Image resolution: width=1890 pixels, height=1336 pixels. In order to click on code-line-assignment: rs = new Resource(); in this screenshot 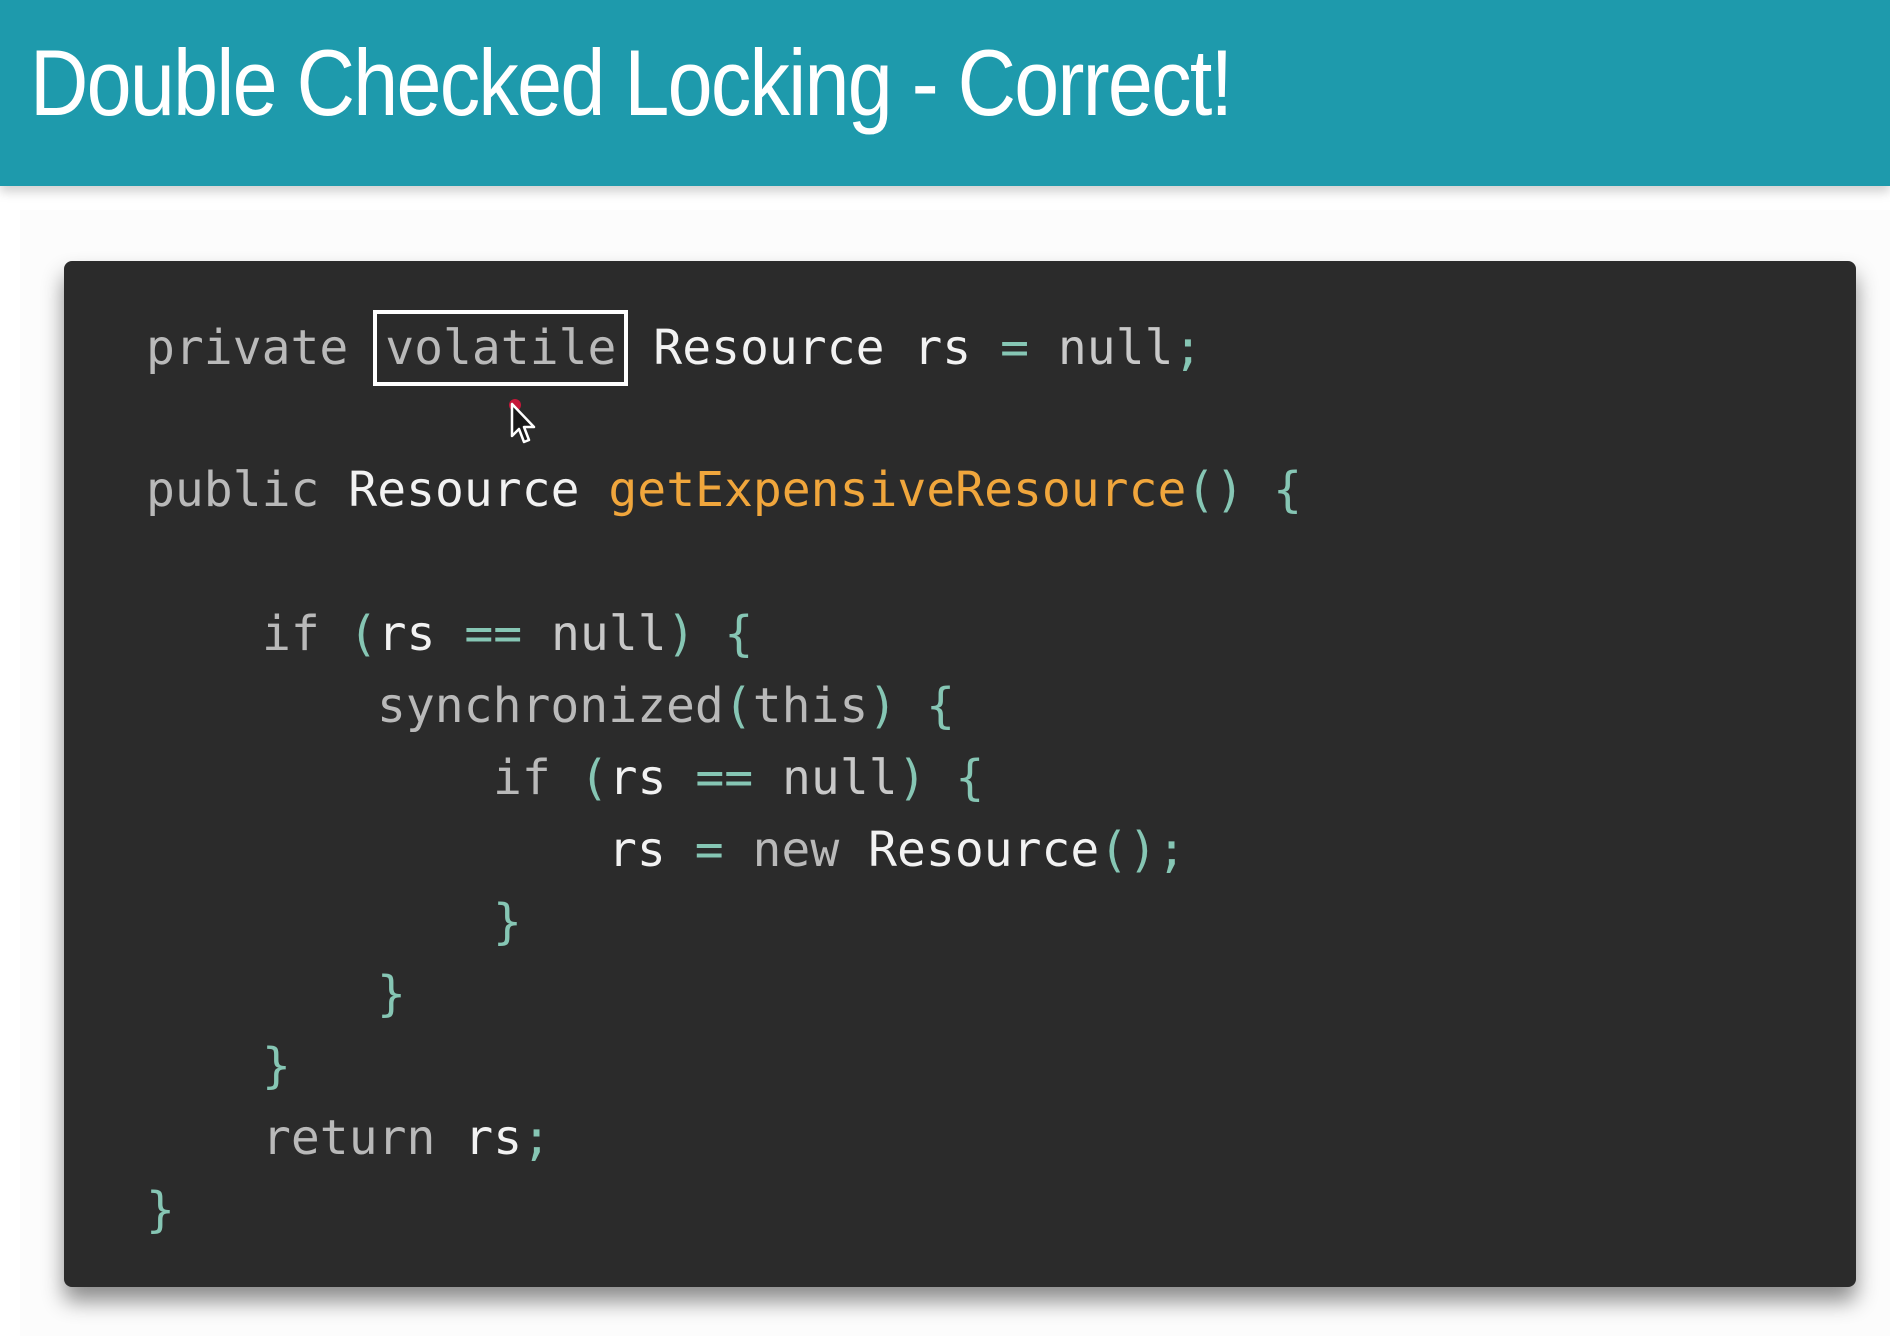, I will do `click(897, 850)`.